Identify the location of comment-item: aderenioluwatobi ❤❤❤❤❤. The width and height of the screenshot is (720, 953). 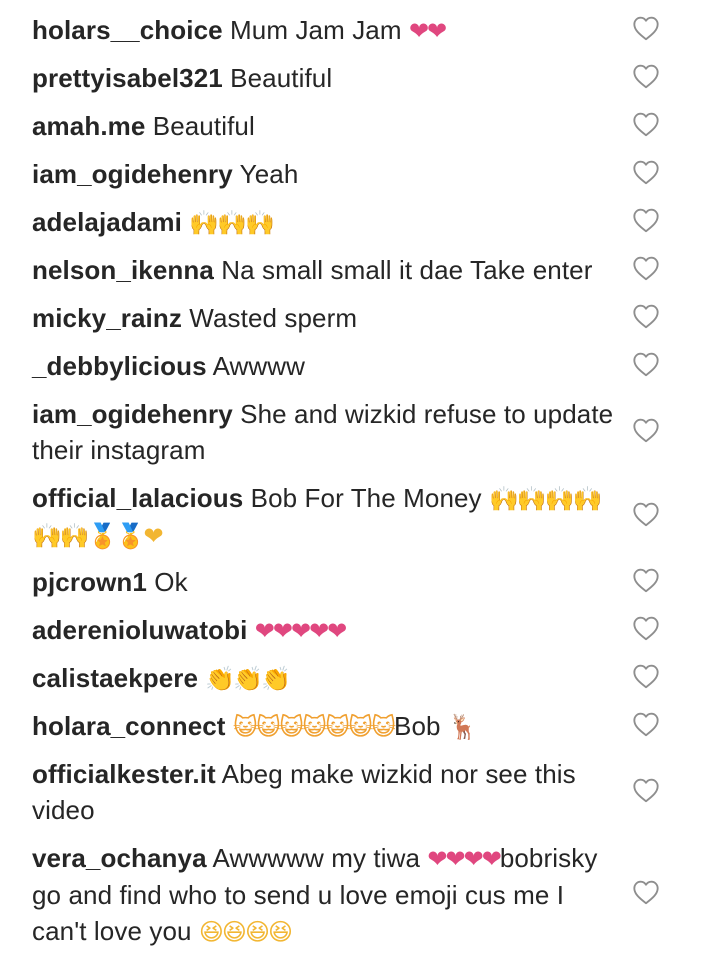
(376, 630).